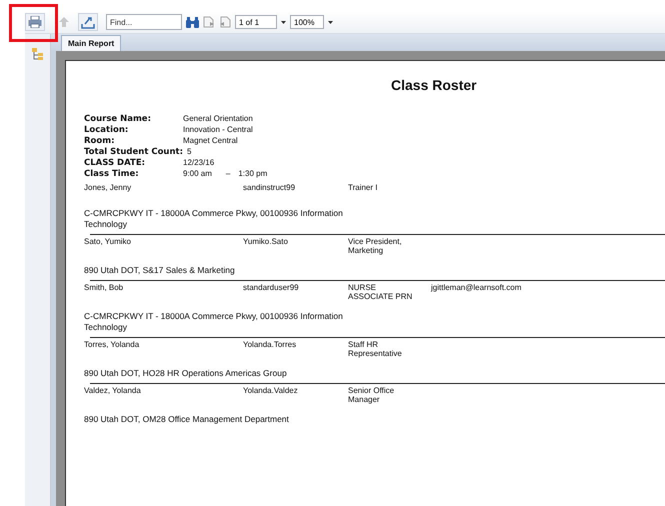 This screenshot has width=665, height=506. I want to click on tree-icon, so click(38, 54).